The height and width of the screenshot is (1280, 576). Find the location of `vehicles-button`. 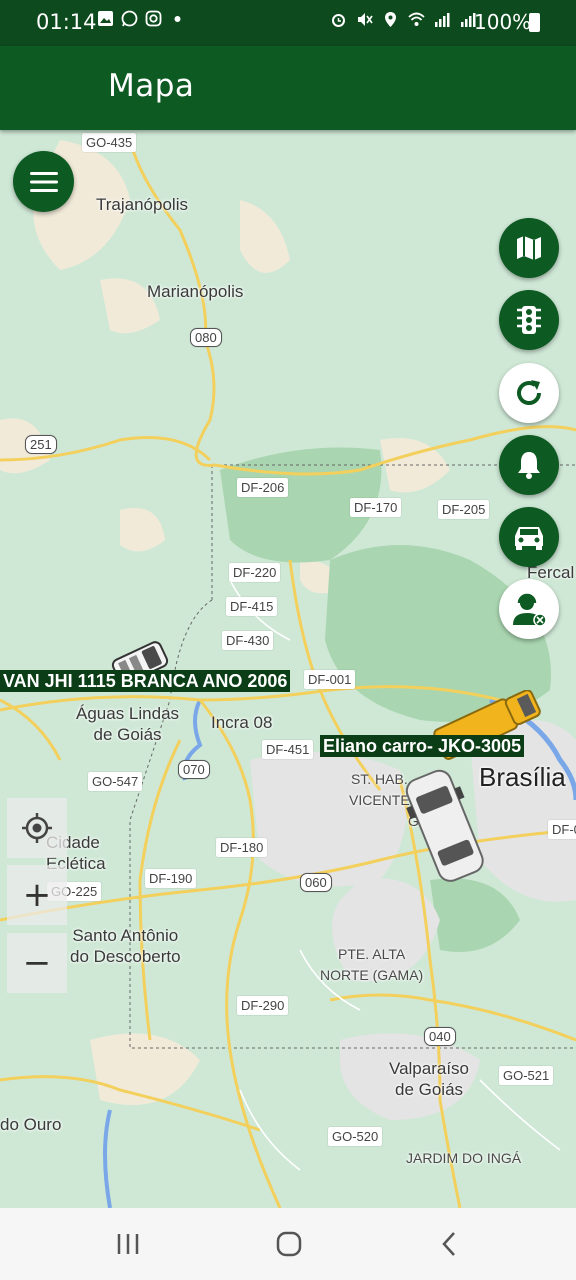

vehicles-button is located at coordinates (529, 537).